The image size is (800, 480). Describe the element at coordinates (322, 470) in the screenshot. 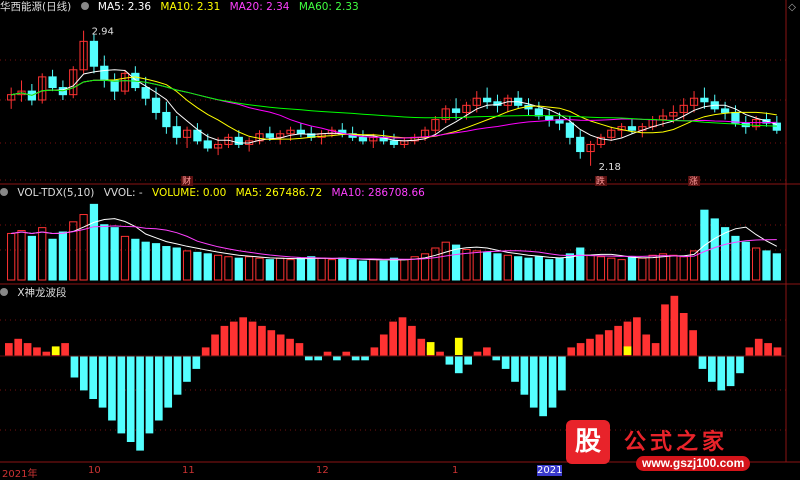

I see `x-label: 12` at that location.